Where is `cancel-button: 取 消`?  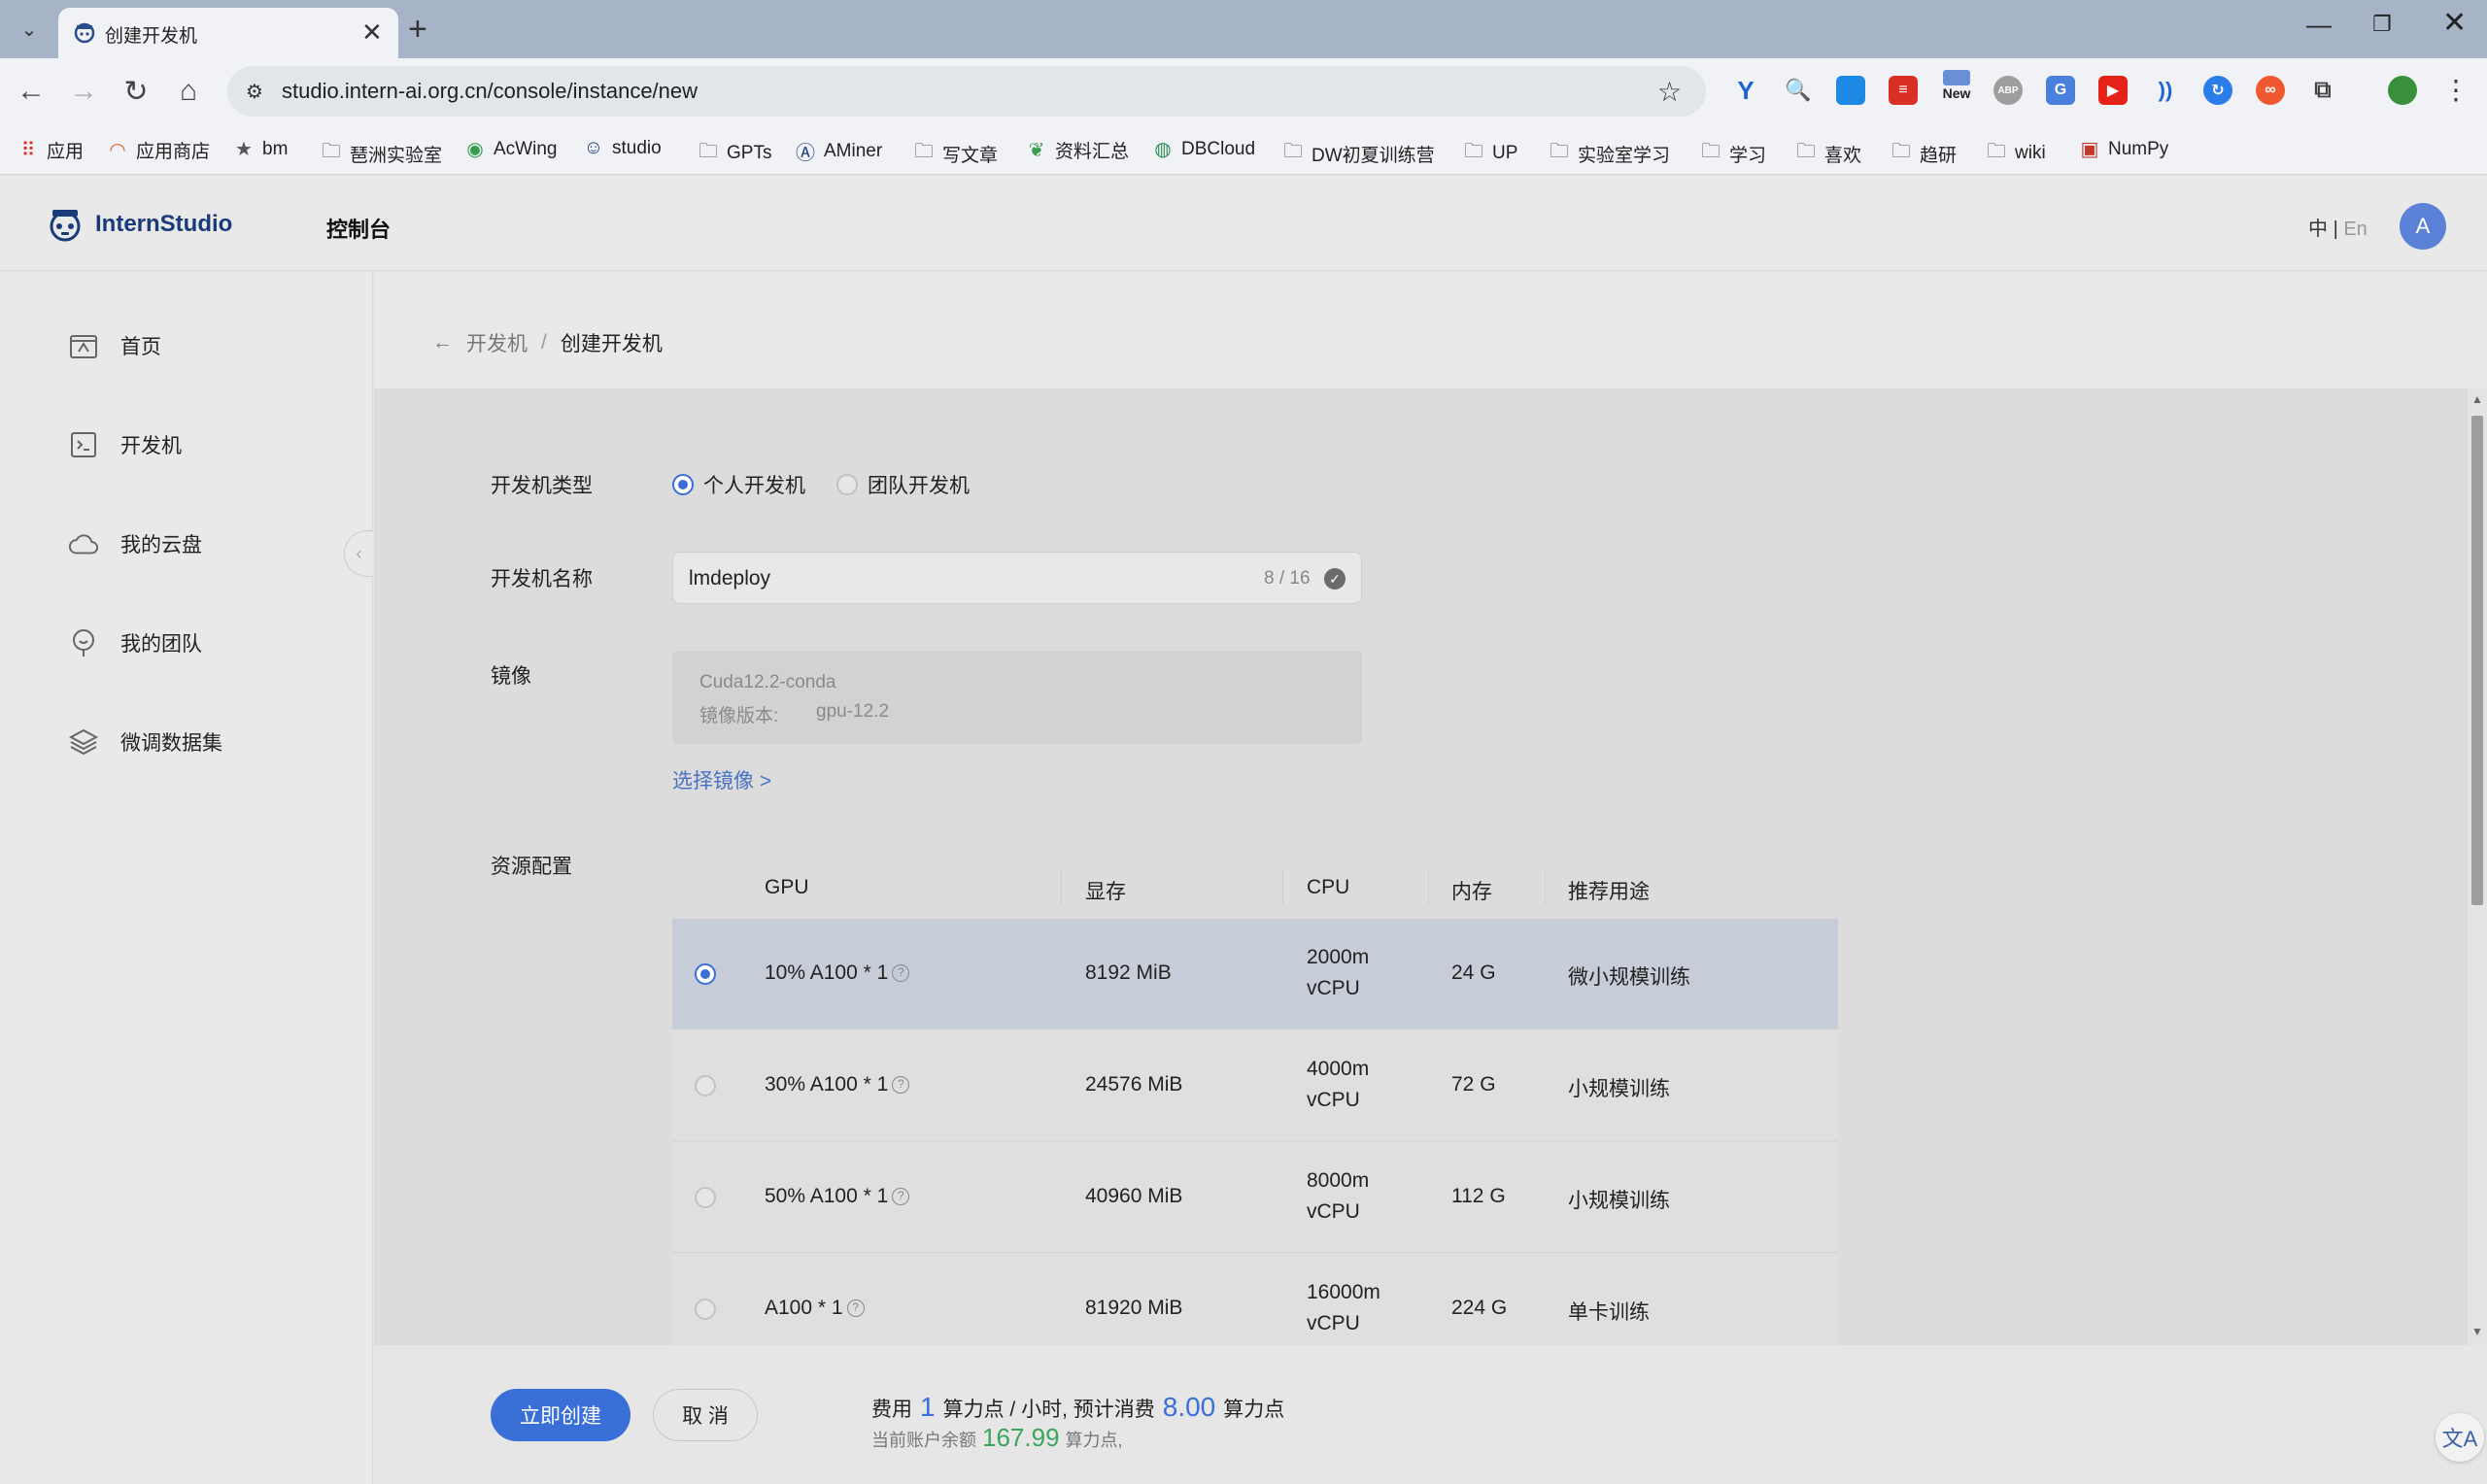 cancel-button: 取 消 is located at coordinates (705, 1415).